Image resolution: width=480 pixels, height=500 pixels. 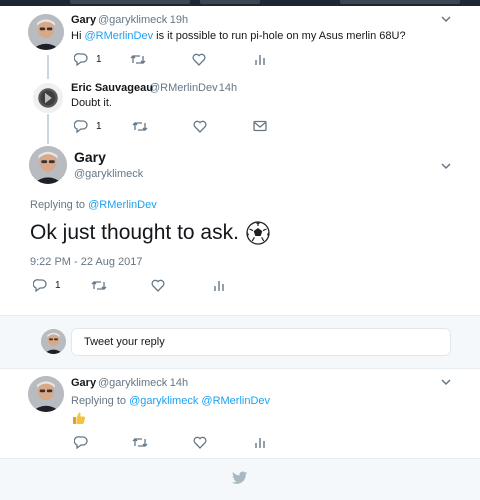 What do you see at coordinates (240, 3) in the screenshot?
I see `top-strip` at bounding box center [240, 3].